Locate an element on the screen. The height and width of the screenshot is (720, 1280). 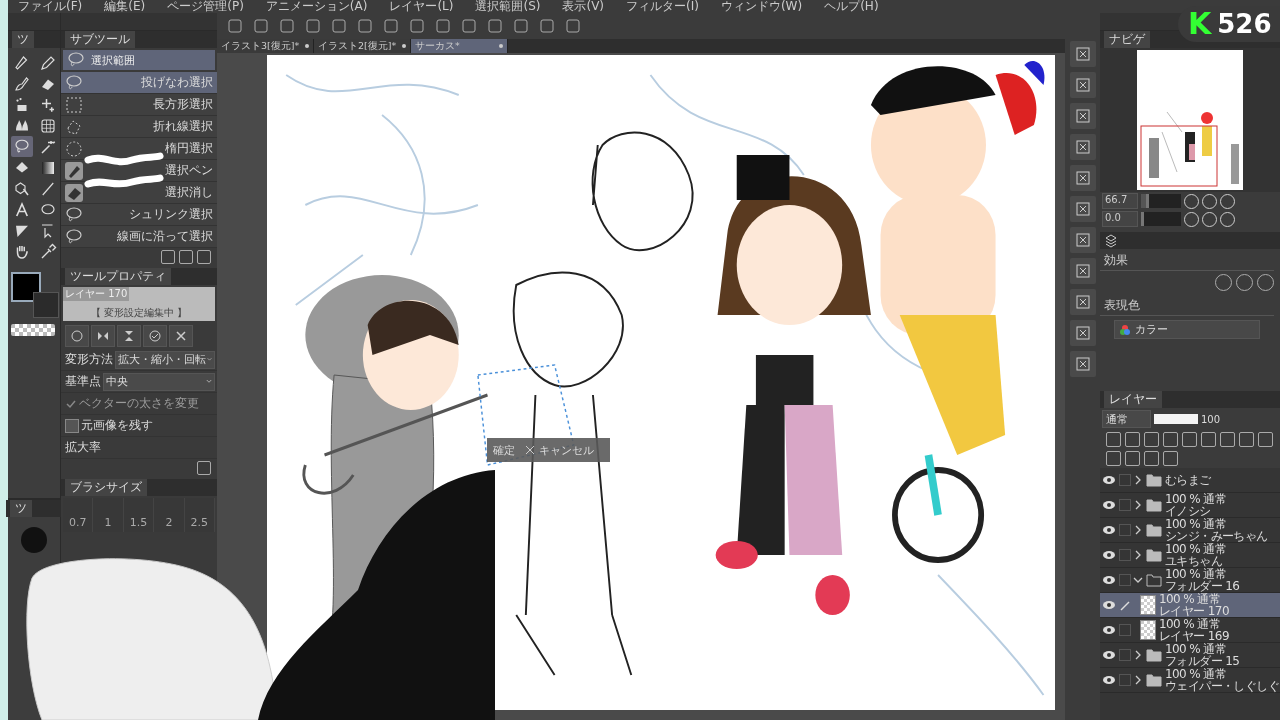
subtool-item: 投げなわ選択 is located at coordinates (139, 83).